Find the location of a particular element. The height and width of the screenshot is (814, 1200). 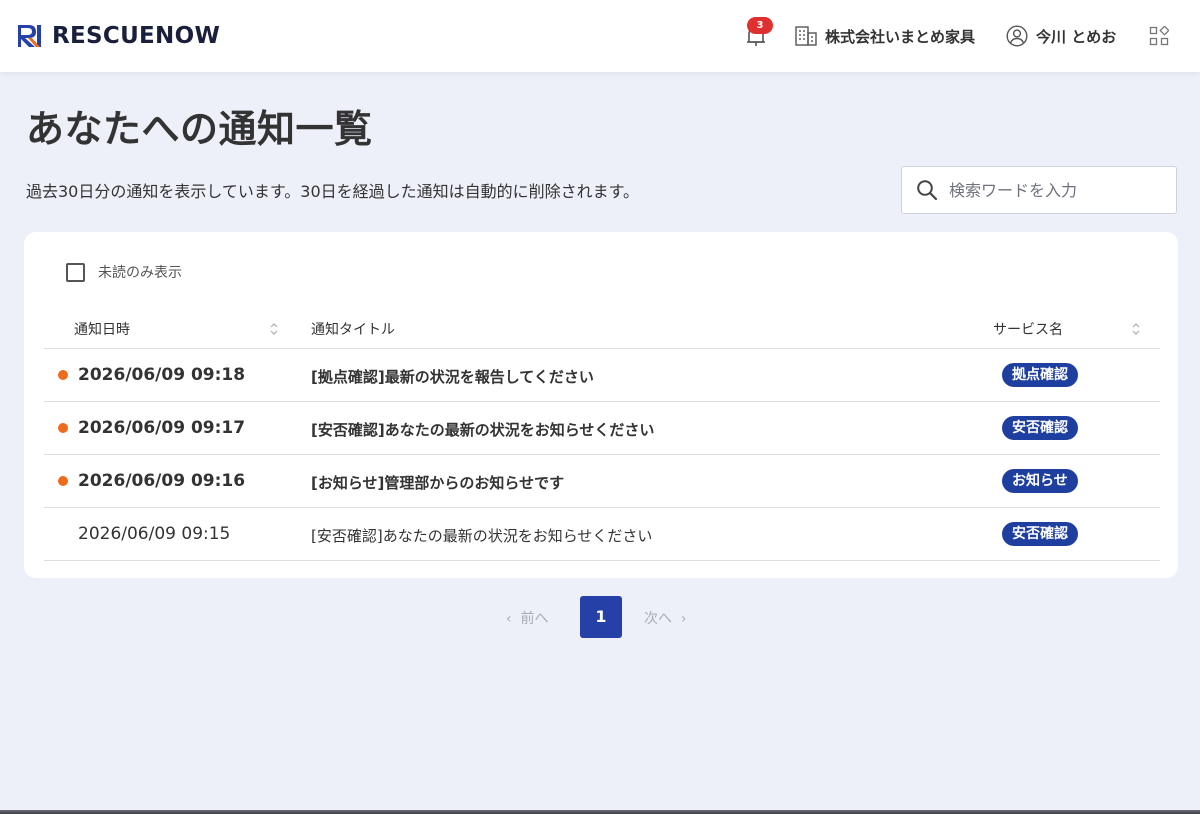

user-circle-icon is located at coordinates (1017, 36).